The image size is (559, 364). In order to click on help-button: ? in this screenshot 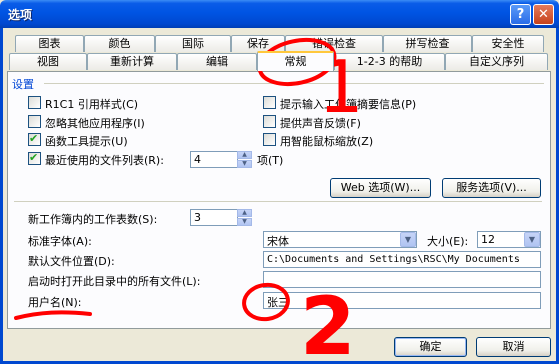, I will do `click(520, 14)`.